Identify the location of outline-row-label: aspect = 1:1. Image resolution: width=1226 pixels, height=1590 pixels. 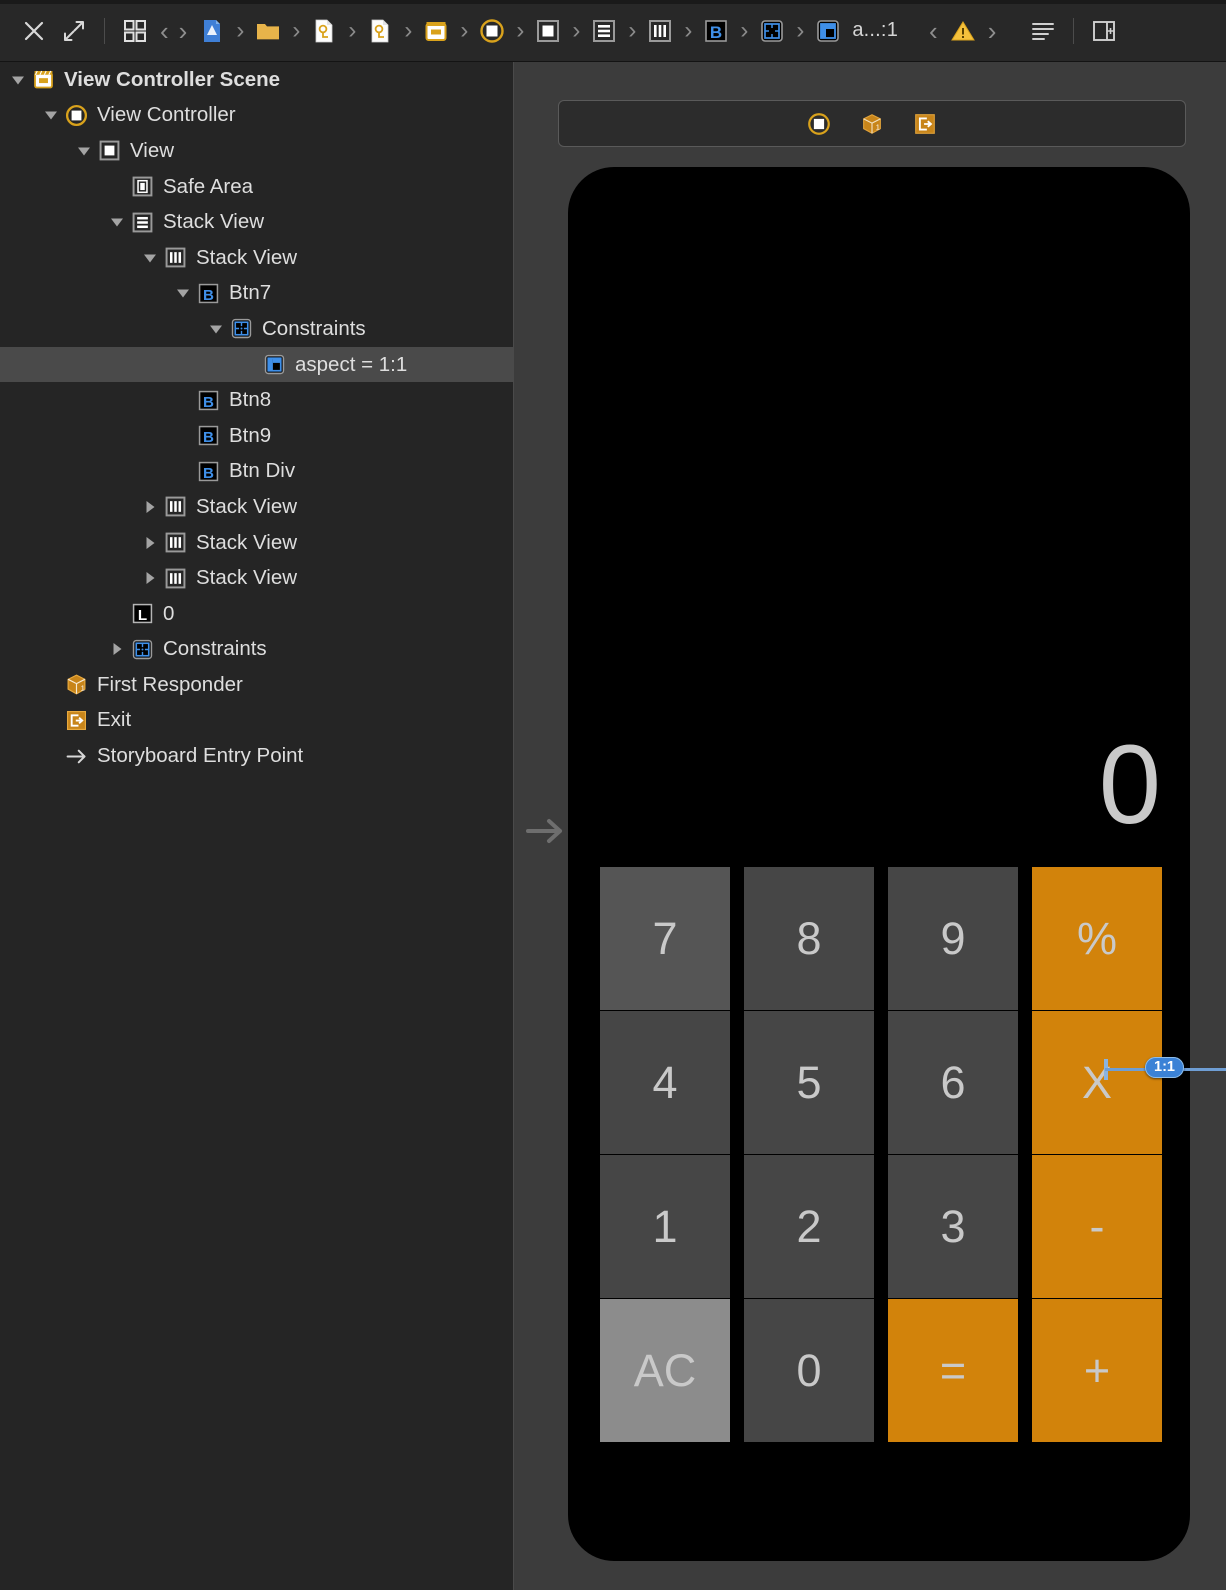
(351, 364).